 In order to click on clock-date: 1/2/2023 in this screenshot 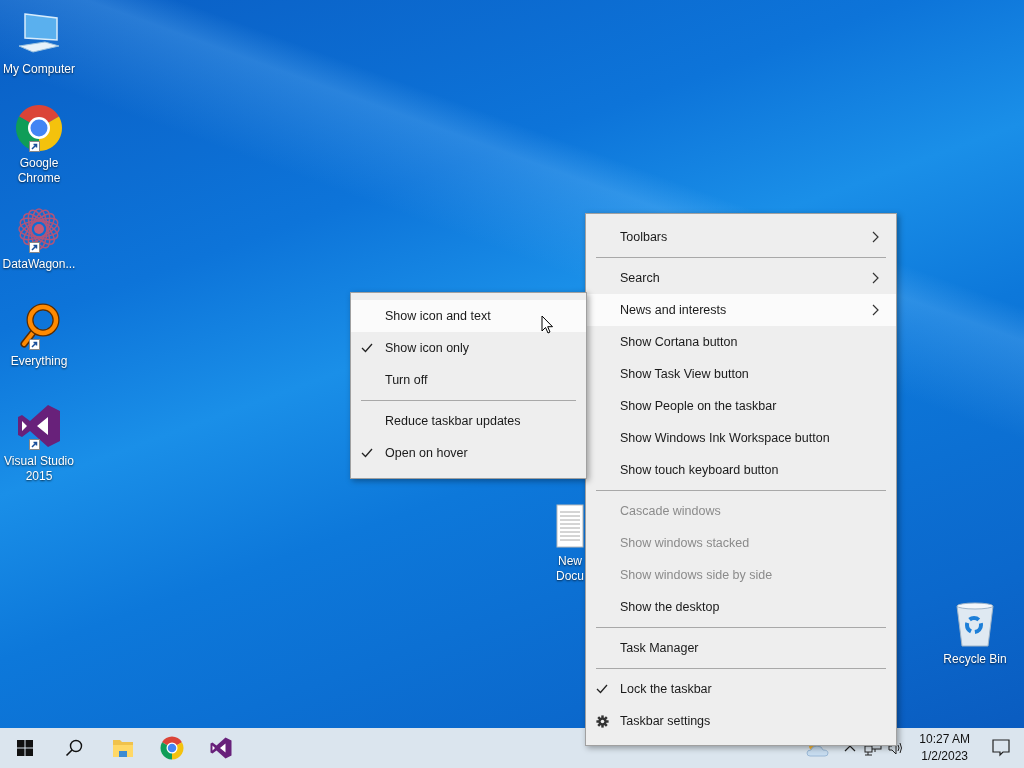, I will do `click(944, 756)`.